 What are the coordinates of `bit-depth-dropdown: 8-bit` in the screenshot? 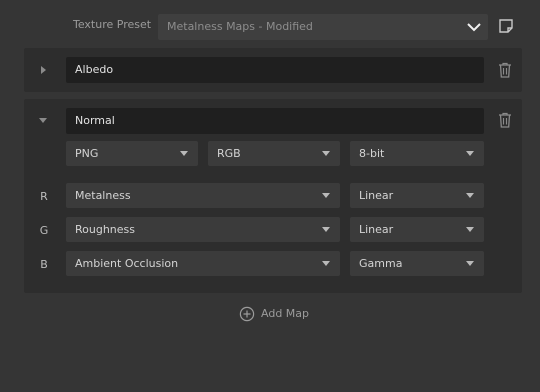 It's located at (417, 153).